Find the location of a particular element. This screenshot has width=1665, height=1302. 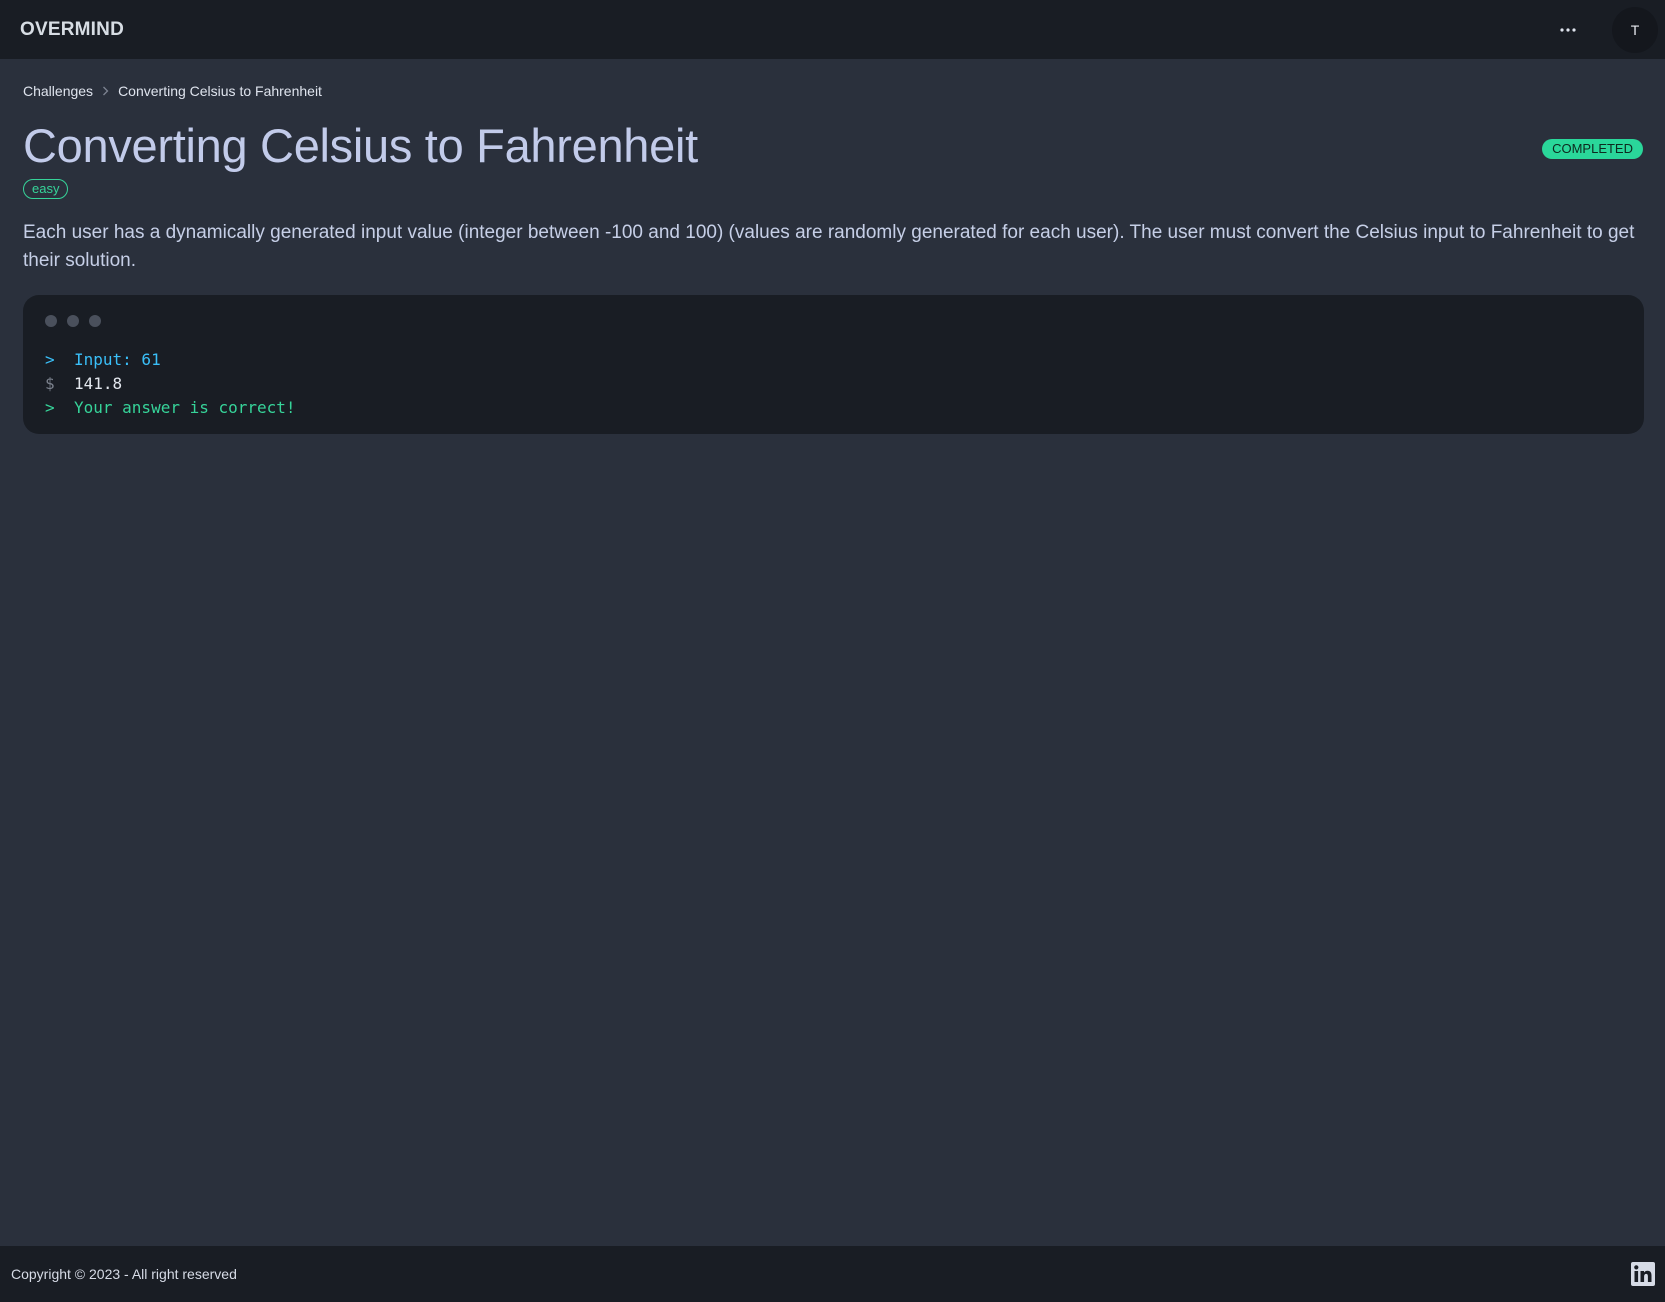

terminal-line-text: 141.8 is located at coordinates (98, 384).